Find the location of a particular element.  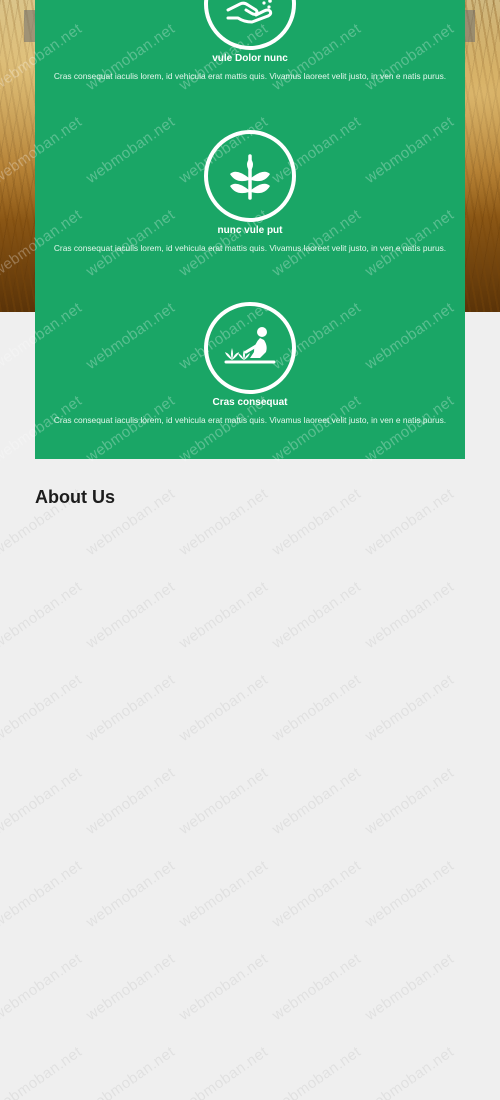

service-title: nunc vule put is located at coordinates (250, 230).